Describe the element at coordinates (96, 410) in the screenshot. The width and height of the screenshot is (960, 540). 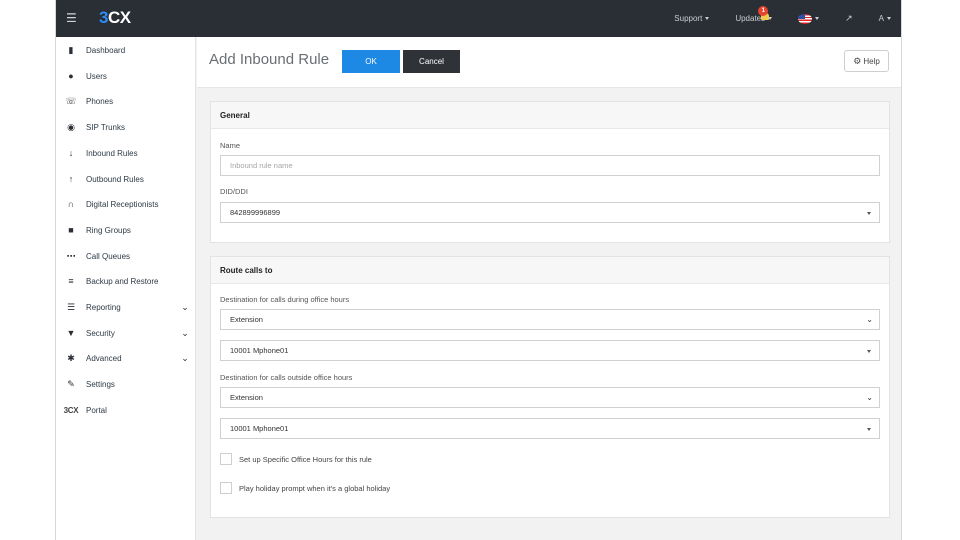
I see `sidebar-item-label: Portal` at that location.